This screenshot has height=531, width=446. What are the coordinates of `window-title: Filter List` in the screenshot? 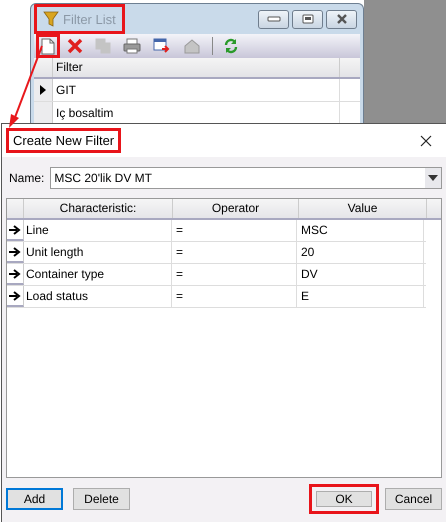 It's located at (89, 19).